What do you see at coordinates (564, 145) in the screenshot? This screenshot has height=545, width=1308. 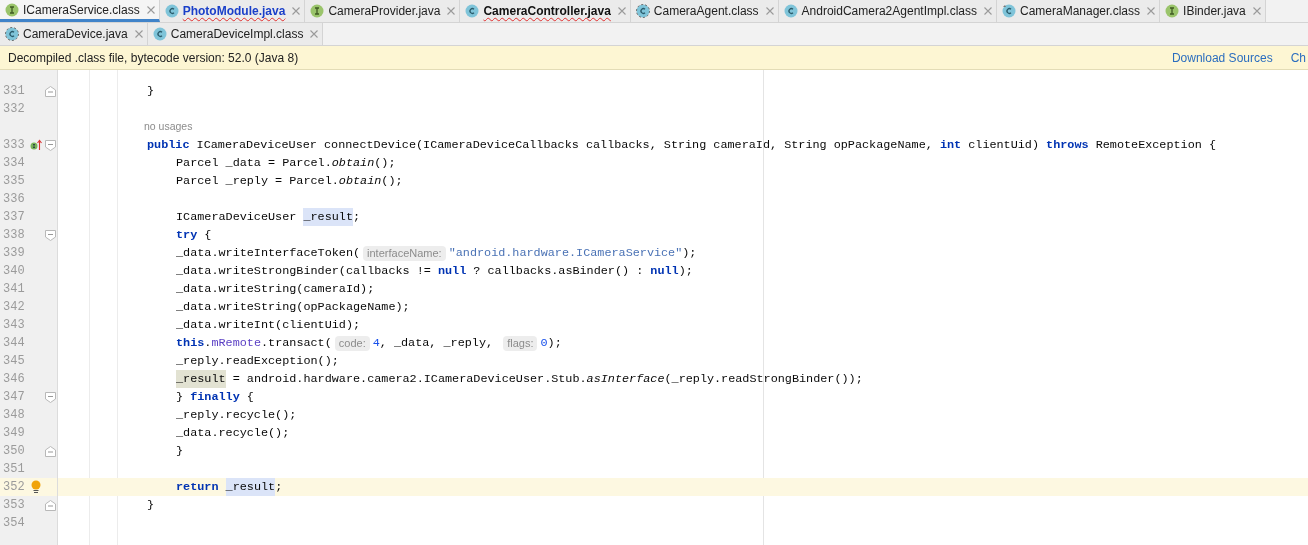 I see `code-token: ICameraDeviceUser connectDevice(ICameraDeviceCallbacks callbacks, String cameraId, String opPackageName,` at bounding box center [564, 145].